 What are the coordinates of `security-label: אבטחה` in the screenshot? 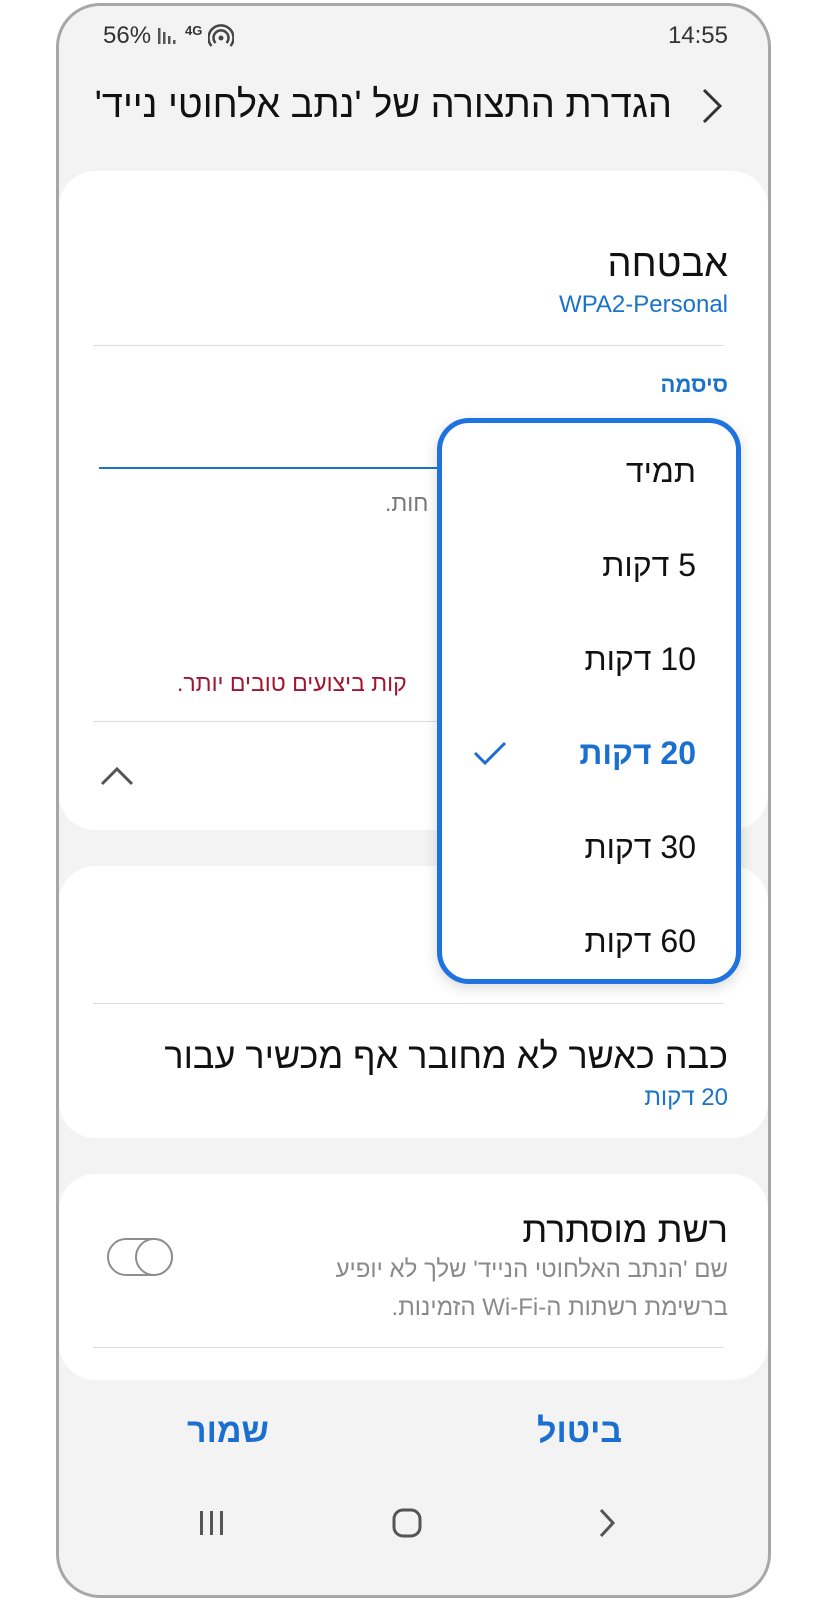 It's located at (668, 264).